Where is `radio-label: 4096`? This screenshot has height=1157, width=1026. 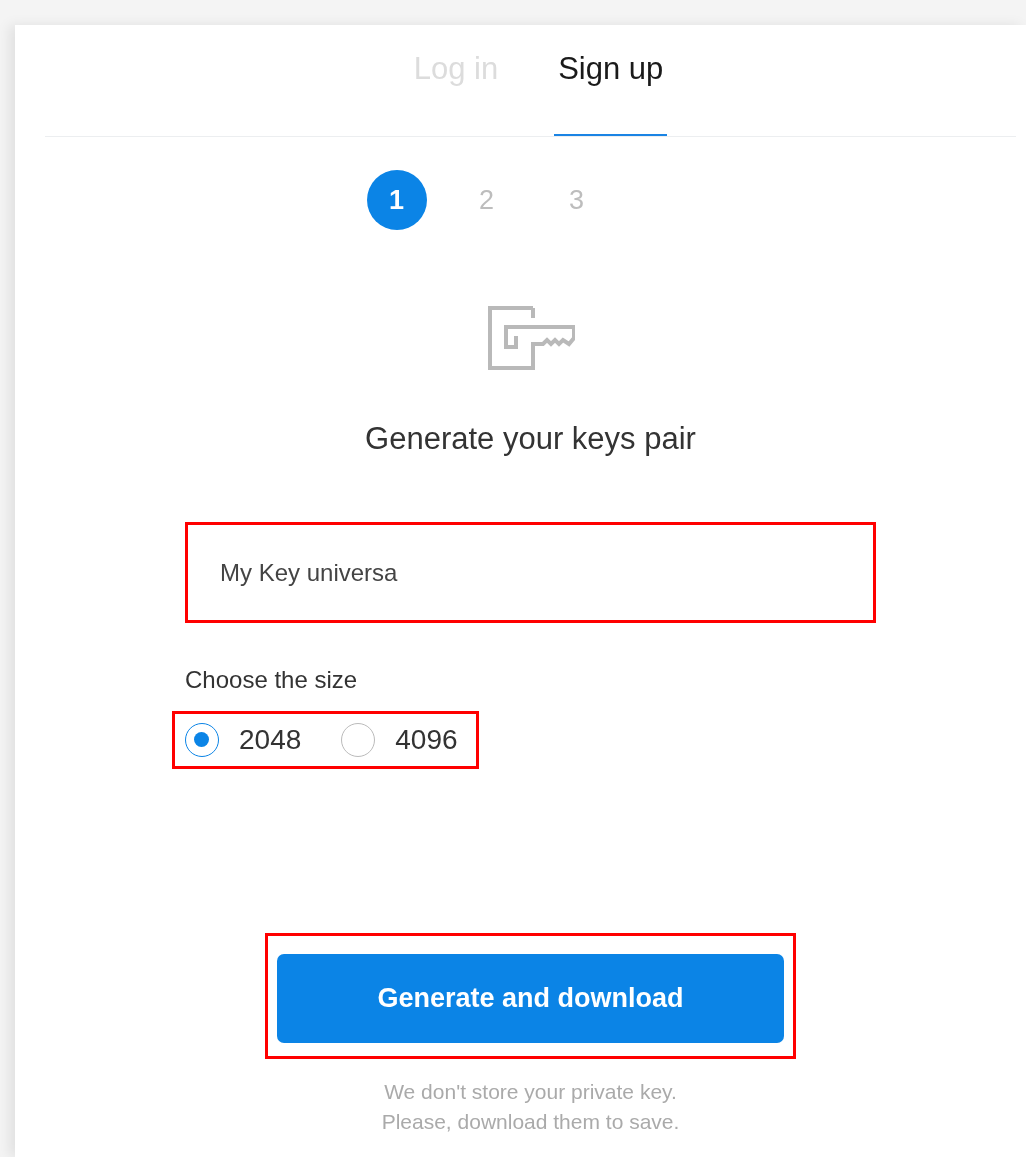 radio-label: 4096 is located at coordinates (426, 740).